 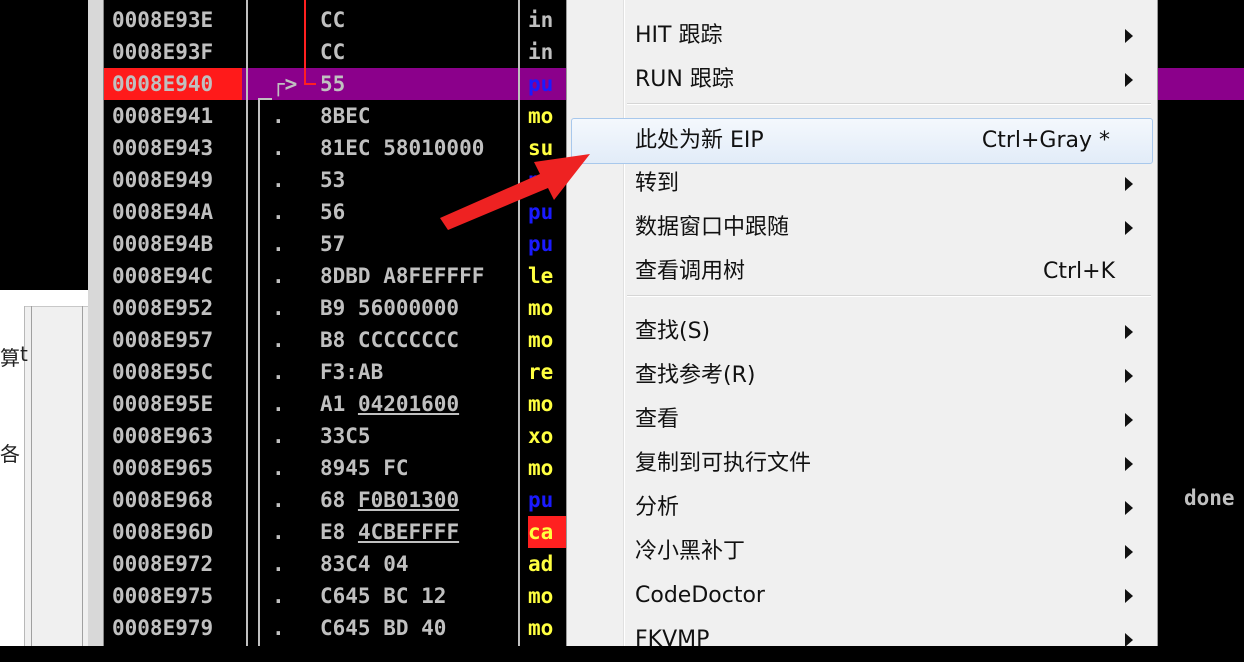 I want to click on hex-text: F3:AB, so click(x=352, y=372).